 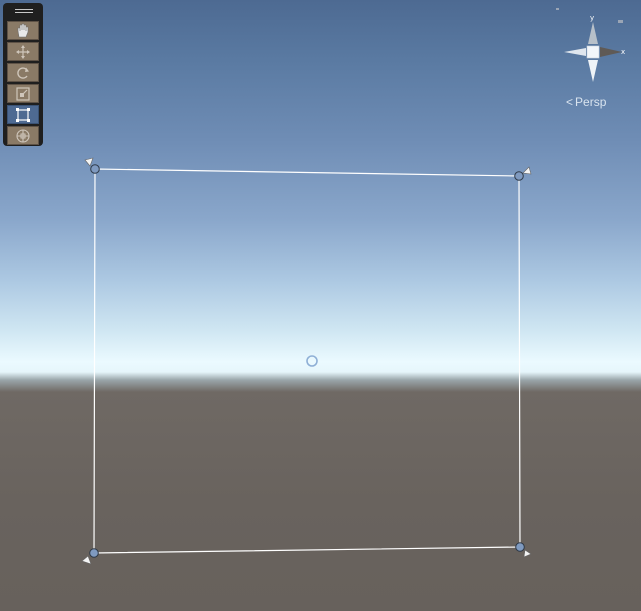 I want to click on corner-handle-bottom-left, so click(x=90, y=556).